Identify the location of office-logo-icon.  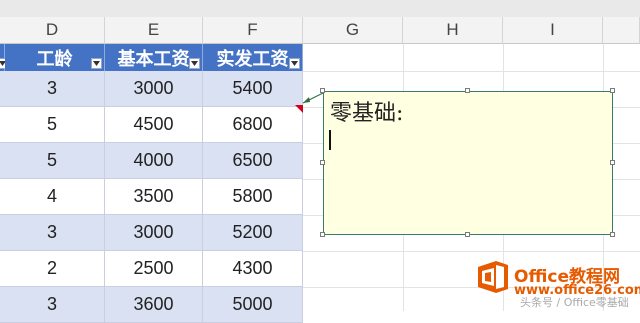
(493, 277).